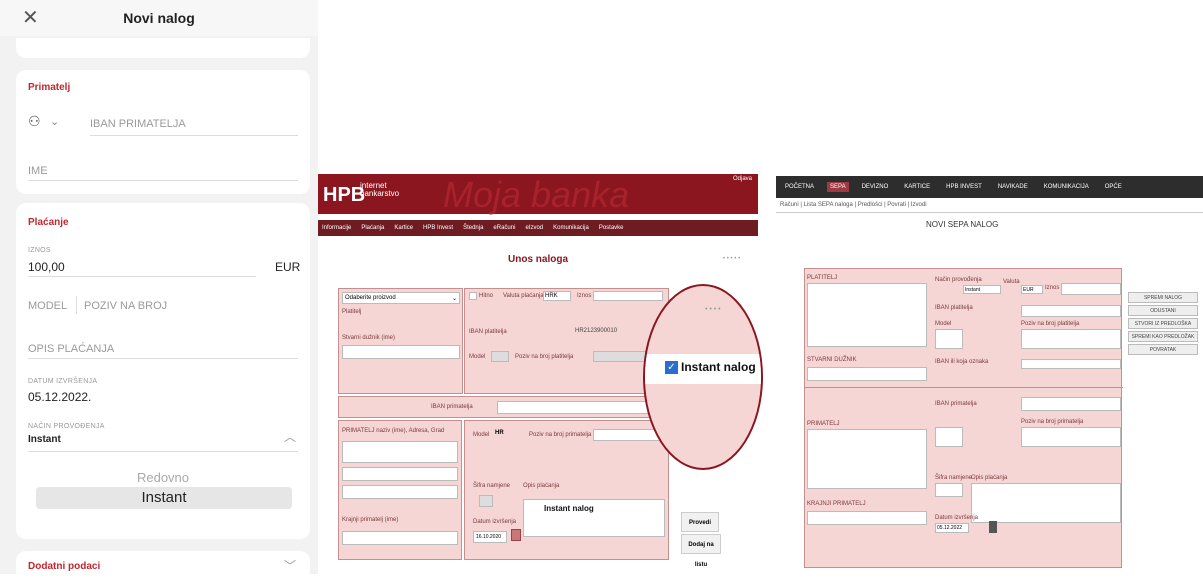 Image resolution: width=1203 pixels, height=581 pixels. What do you see at coordinates (163, 477) in the screenshot?
I see `option-redovno: Redovno` at bounding box center [163, 477].